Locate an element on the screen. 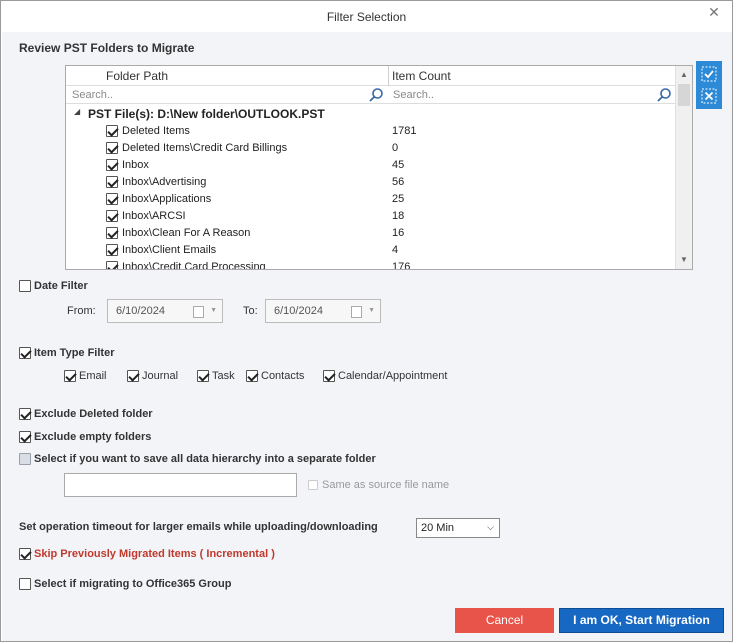 The image size is (733, 642). item-count-cell: 56 is located at coordinates (398, 182).